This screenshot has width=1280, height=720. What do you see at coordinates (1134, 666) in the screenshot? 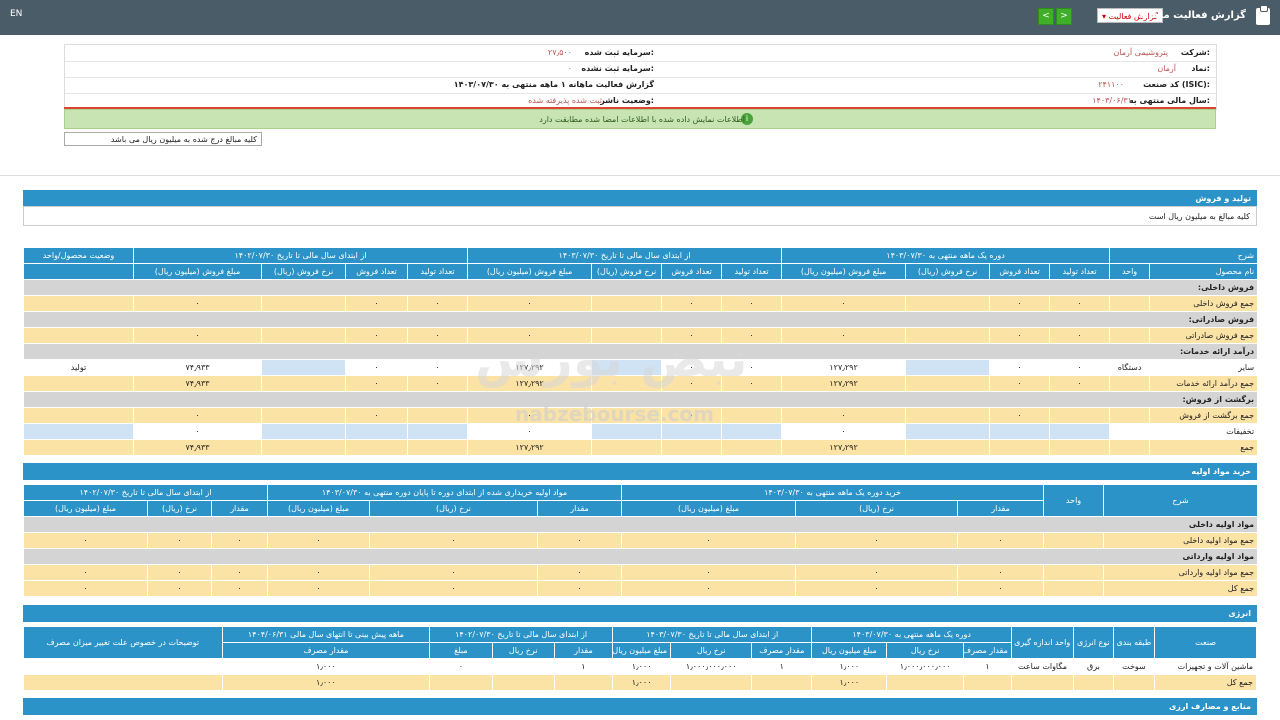
I see `table-cell: سوخت` at bounding box center [1134, 666].